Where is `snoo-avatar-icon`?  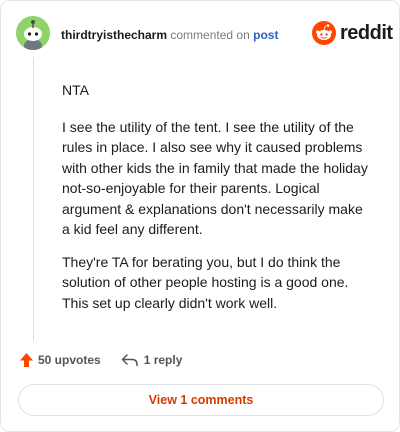 snoo-avatar-icon is located at coordinates (33, 33).